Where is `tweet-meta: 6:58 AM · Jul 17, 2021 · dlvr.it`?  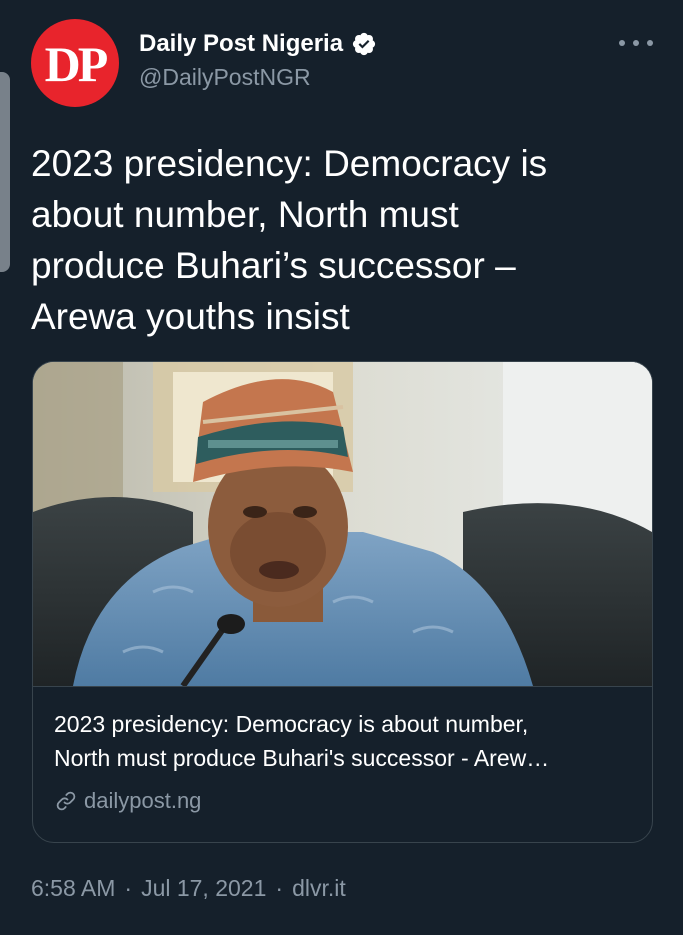 tweet-meta: 6:58 AM · Jul 17, 2021 · dlvr.it is located at coordinates (188, 888).